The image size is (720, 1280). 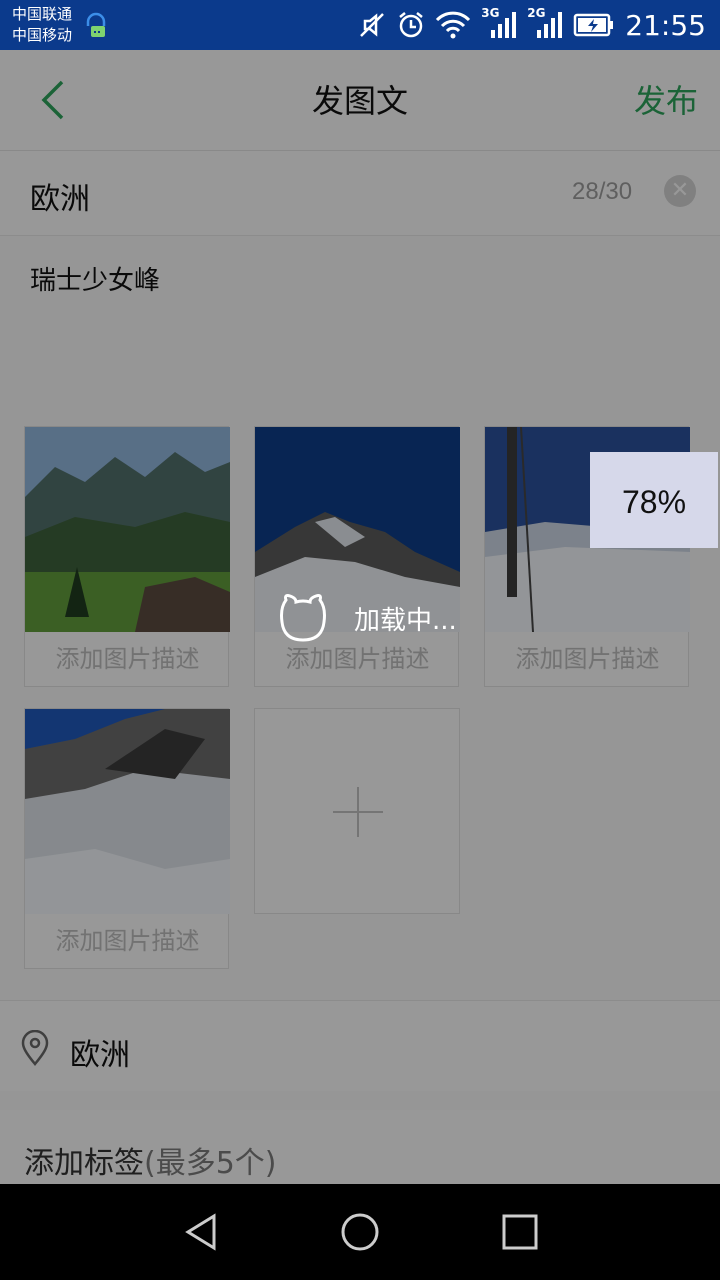 I want to click on nav-home-icon, so click(x=360, y=1232).